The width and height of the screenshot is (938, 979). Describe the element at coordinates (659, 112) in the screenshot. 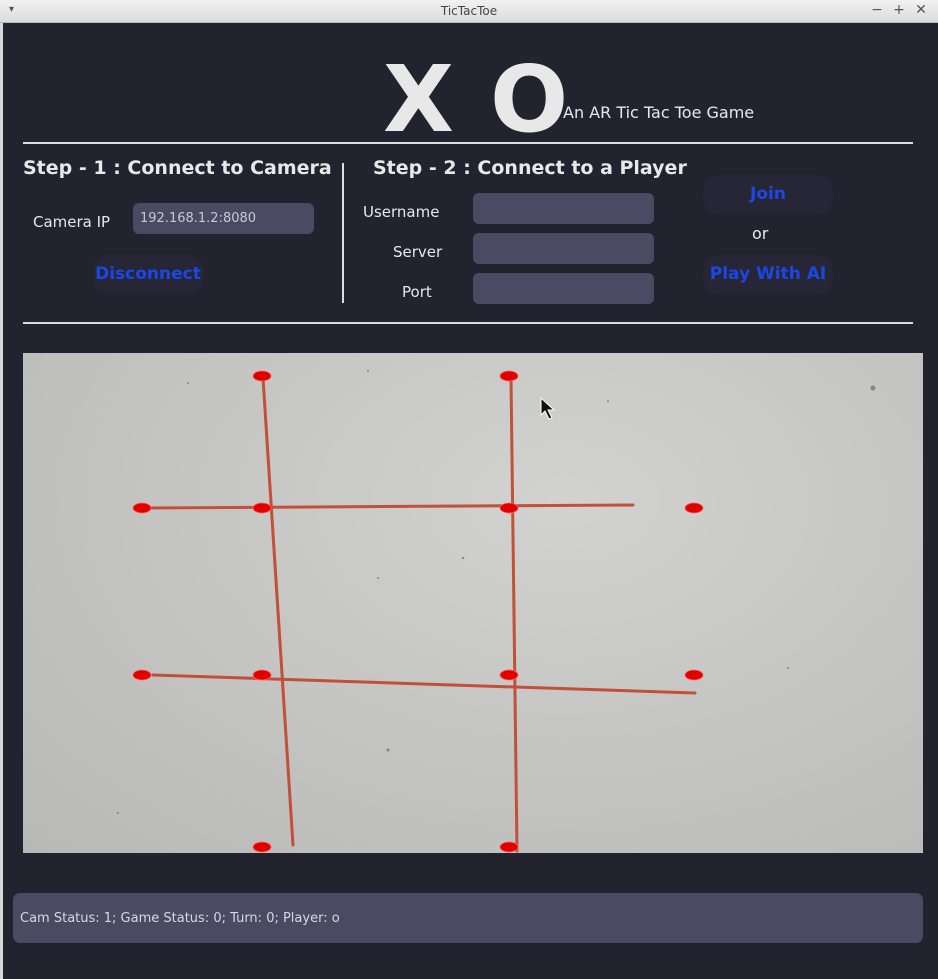

I see `app-subtitle: An AR Tic Tac Toe Game` at that location.